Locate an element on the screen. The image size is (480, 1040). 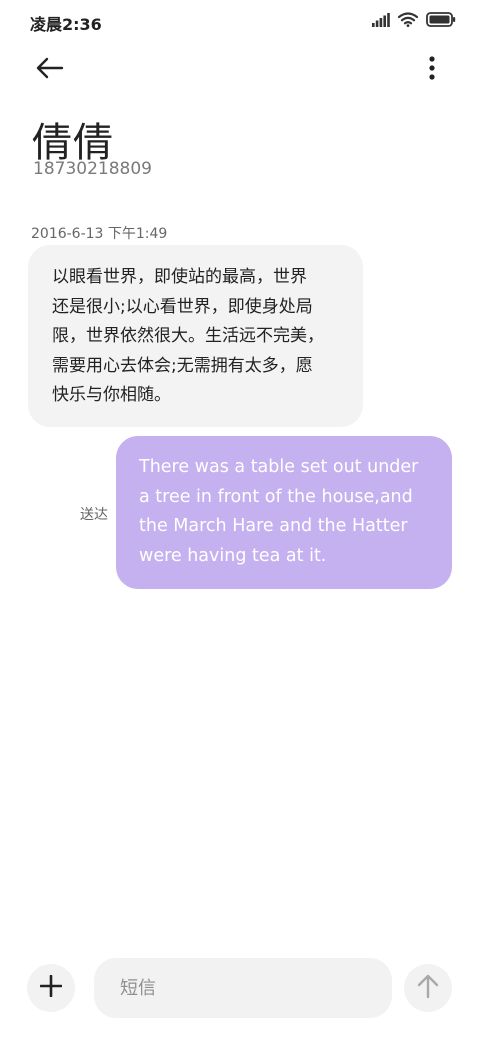
header is located at coordinates (240, 70).